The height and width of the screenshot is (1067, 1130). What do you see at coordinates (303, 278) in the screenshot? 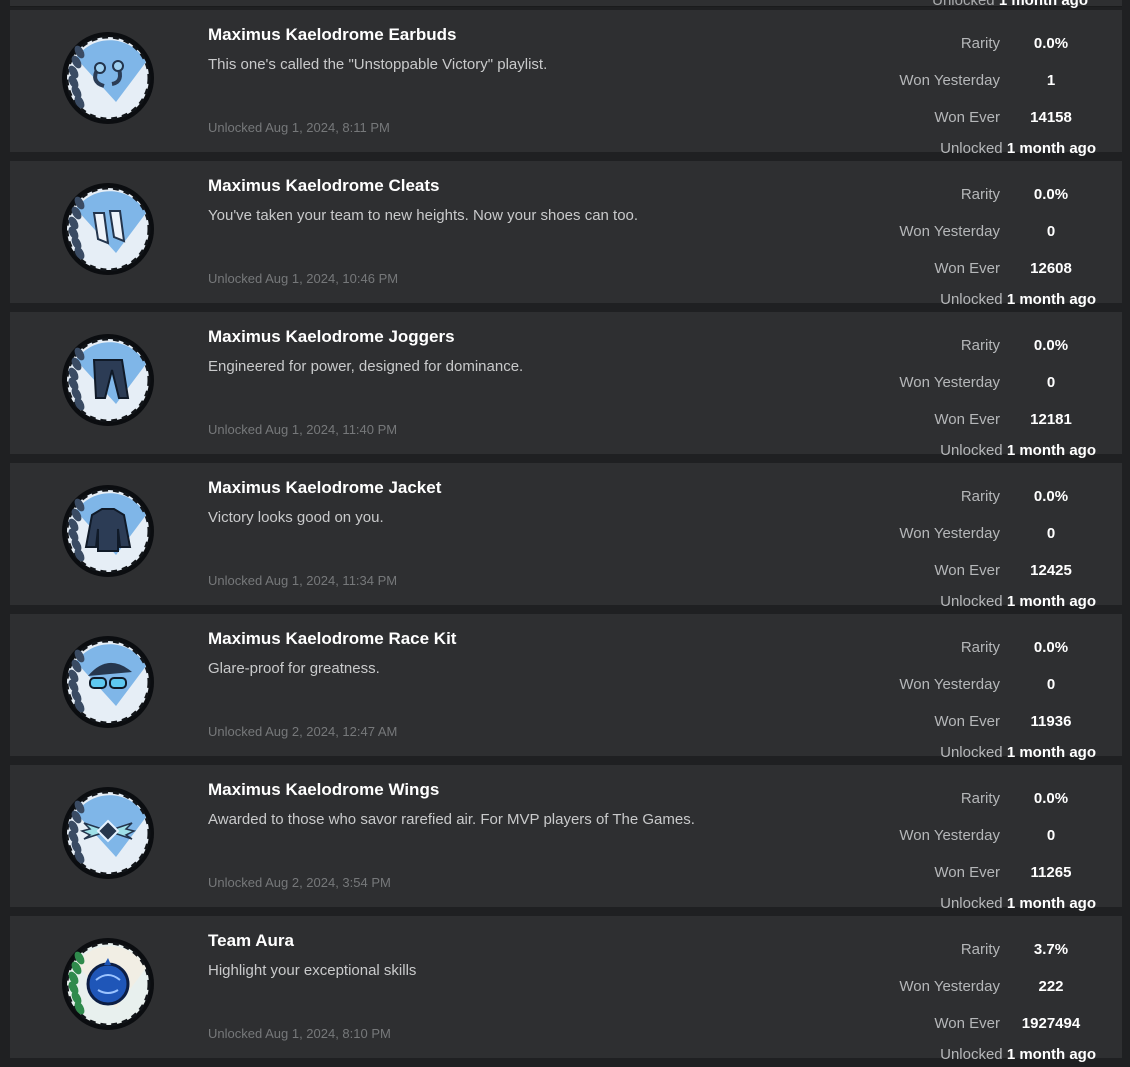
I see `achievement-unlock-date: Unlocked Aug 1, 2024, 10:46 PM` at bounding box center [303, 278].